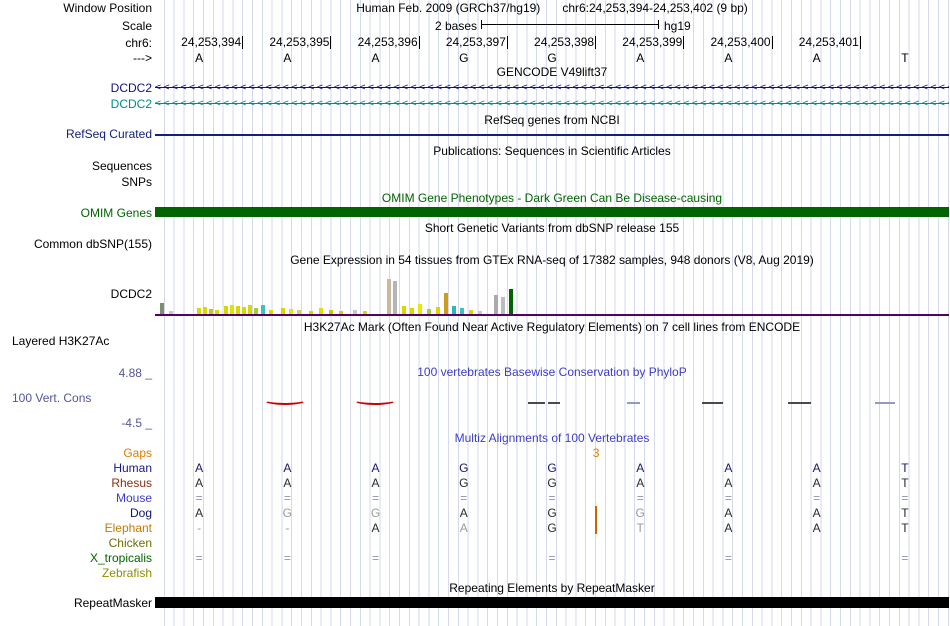 The height and width of the screenshot is (626, 950). Describe the element at coordinates (142, 58) in the screenshot. I see `strand-direction-label: --->` at that location.